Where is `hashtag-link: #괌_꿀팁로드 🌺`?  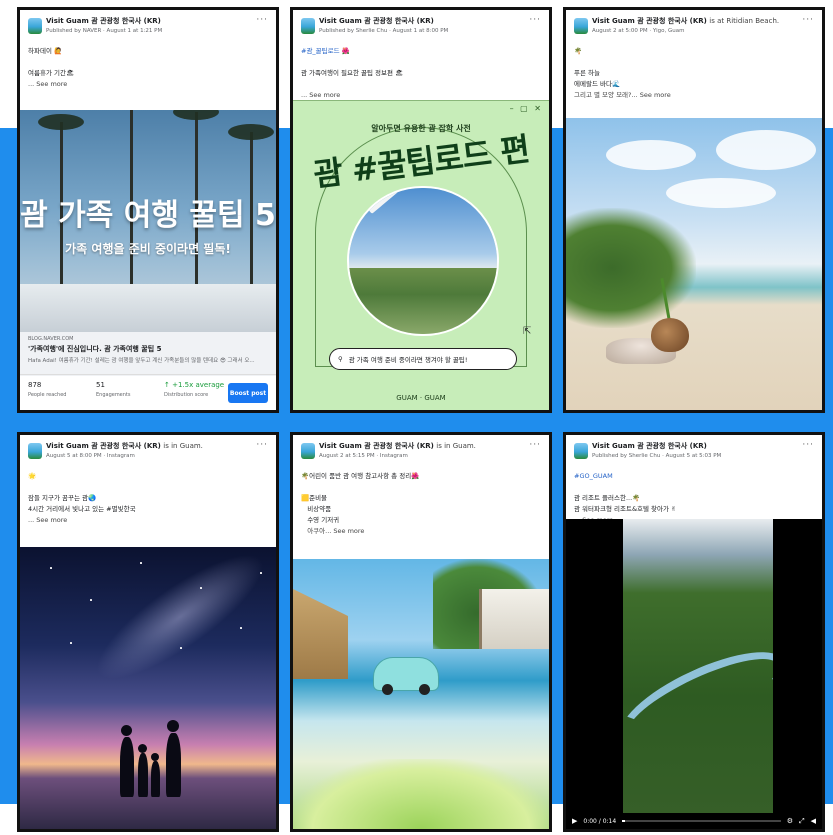 hashtag-link: #괌_꿀팁로드 🌺 is located at coordinates (421, 51).